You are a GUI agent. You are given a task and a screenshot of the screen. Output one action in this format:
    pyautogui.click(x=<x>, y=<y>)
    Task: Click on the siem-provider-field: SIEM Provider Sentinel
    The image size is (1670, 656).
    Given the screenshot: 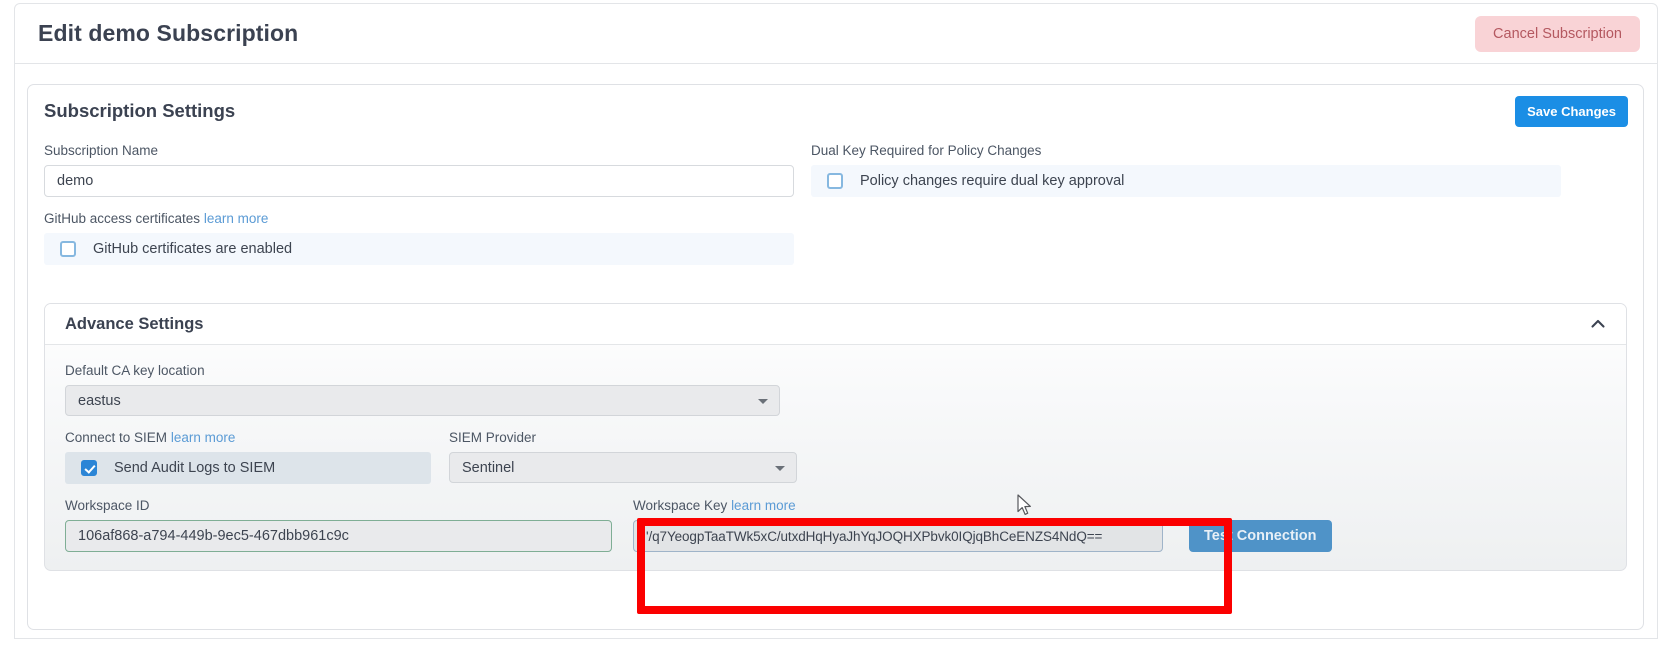 What is the action you would take?
    pyautogui.click(x=623, y=457)
    